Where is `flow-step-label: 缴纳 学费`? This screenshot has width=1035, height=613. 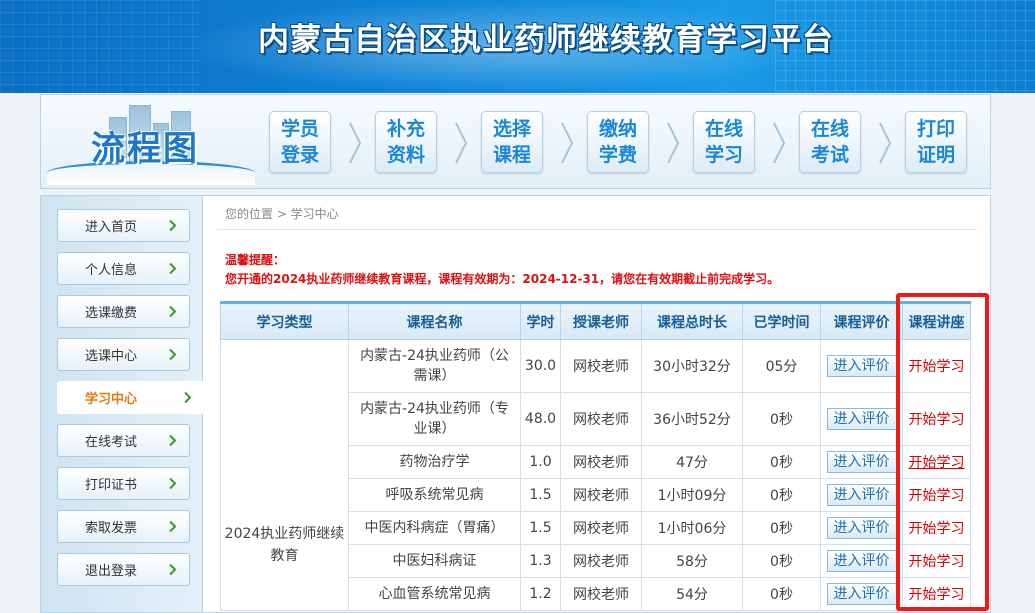 flow-step-label: 缴纳 学费 is located at coordinates (618, 142).